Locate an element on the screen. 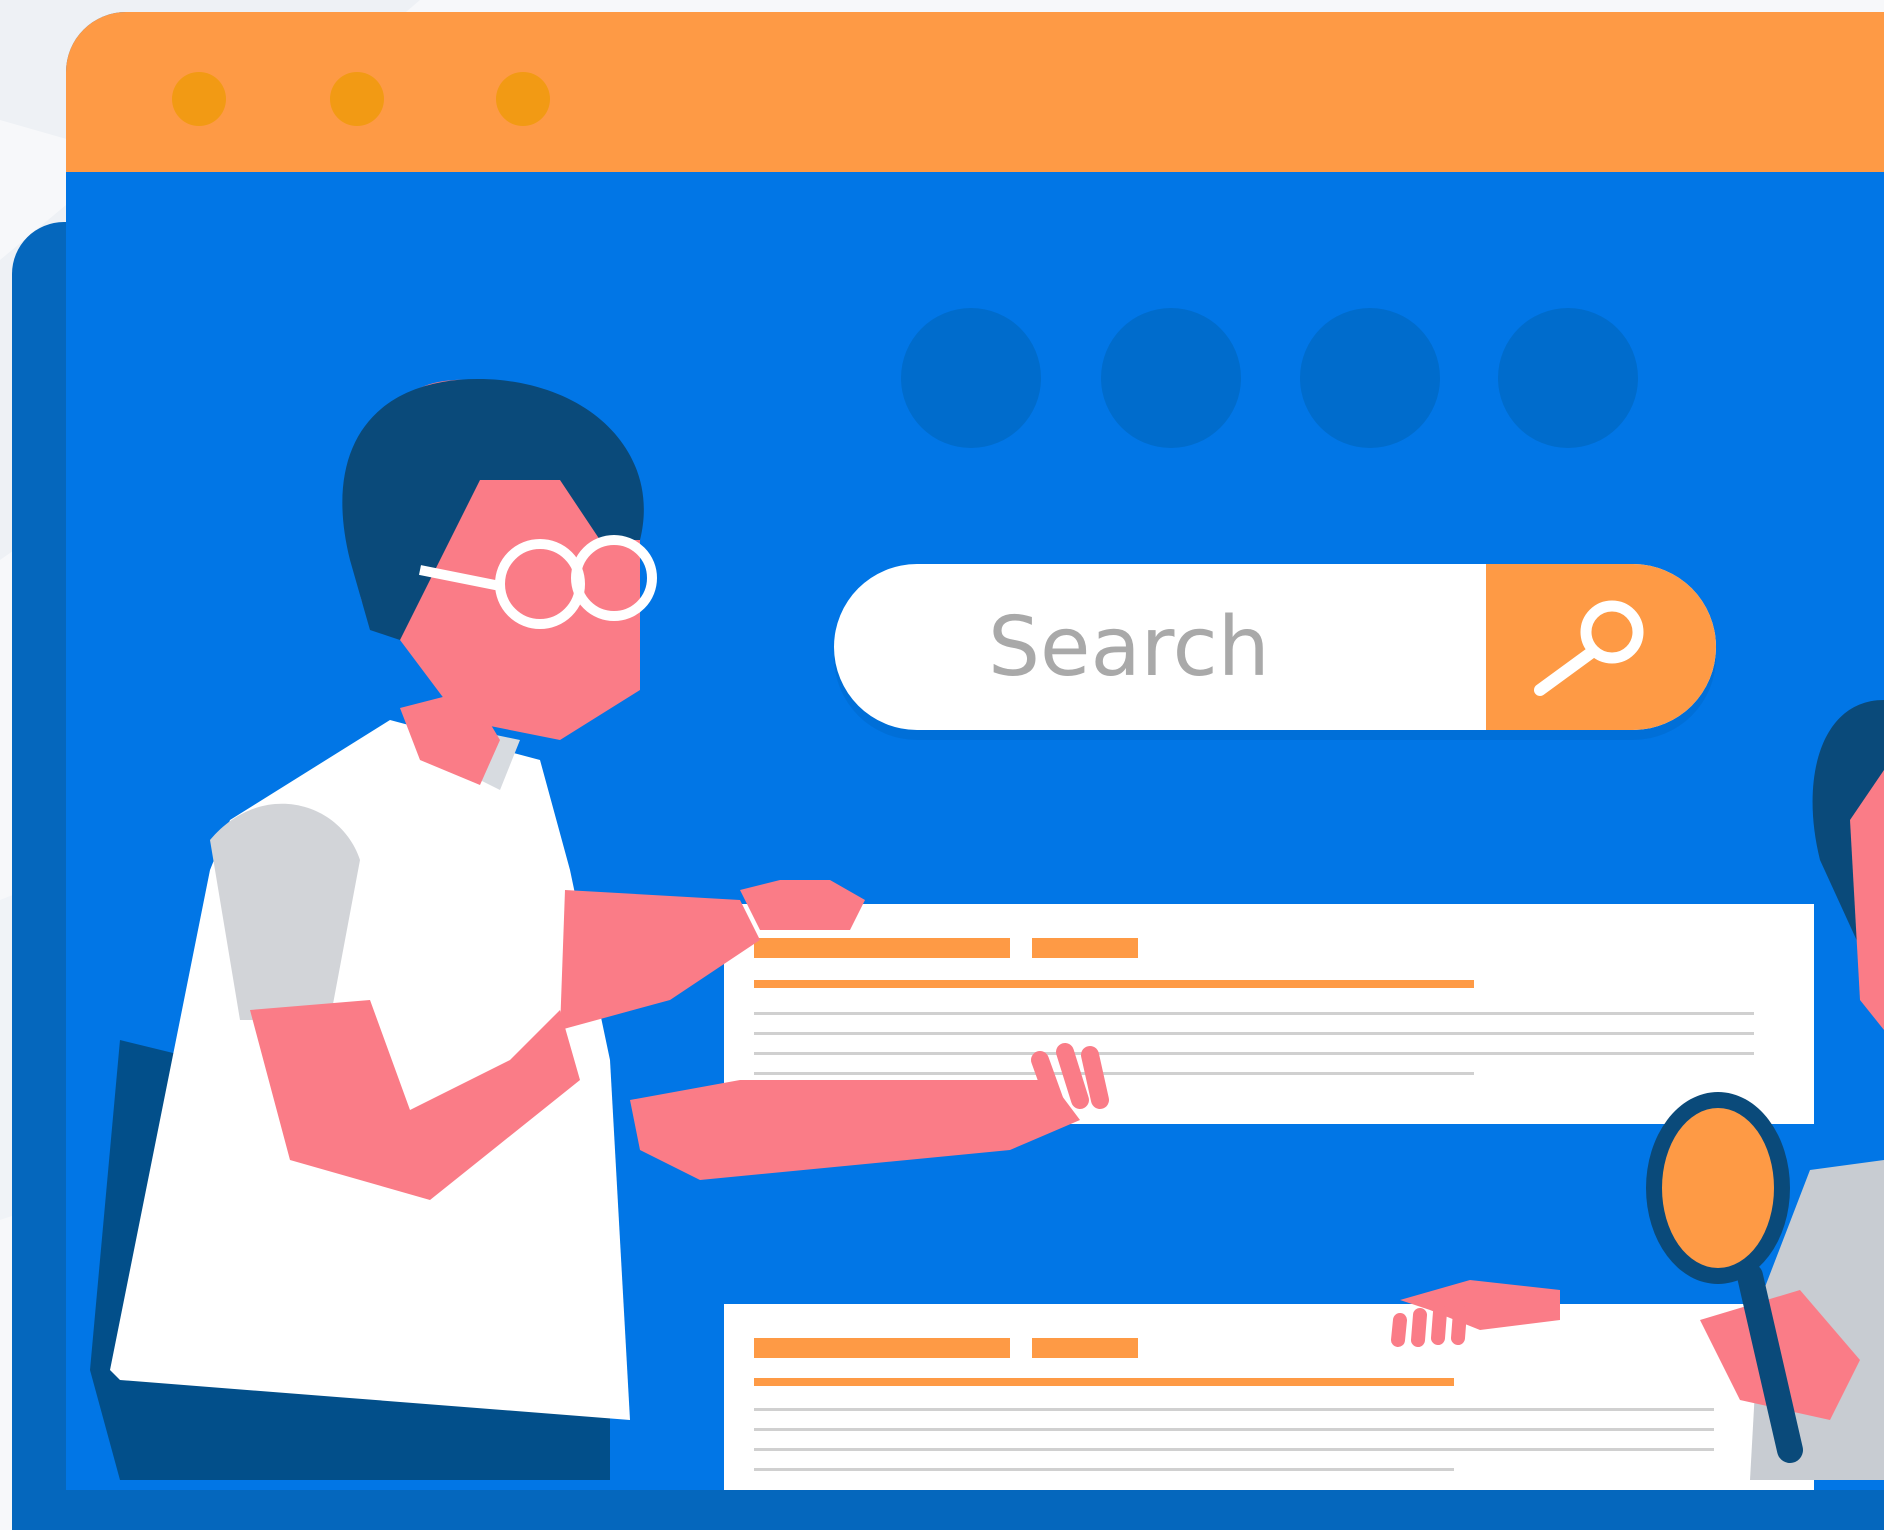  search-bar is located at coordinates (1275, 647).